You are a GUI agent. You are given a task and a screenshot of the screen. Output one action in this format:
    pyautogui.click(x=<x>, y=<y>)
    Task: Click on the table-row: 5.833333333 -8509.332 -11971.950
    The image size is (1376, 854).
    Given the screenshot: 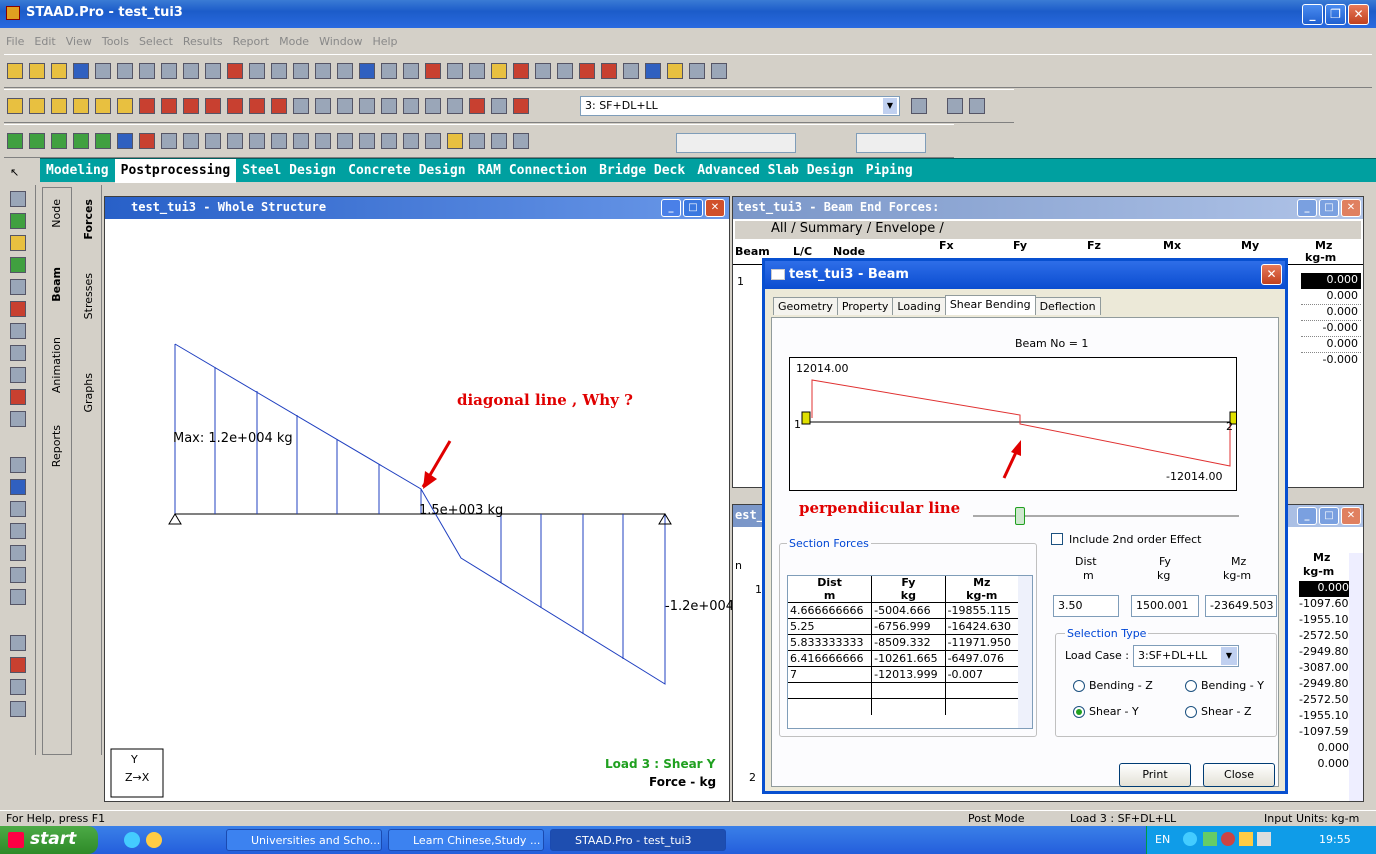 What is the action you would take?
    pyautogui.click(x=903, y=642)
    